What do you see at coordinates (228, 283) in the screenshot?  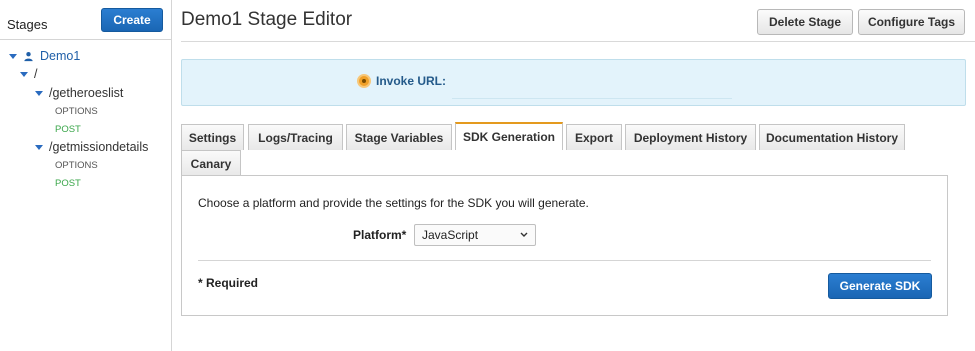 I see `required-note: * Required` at bounding box center [228, 283].